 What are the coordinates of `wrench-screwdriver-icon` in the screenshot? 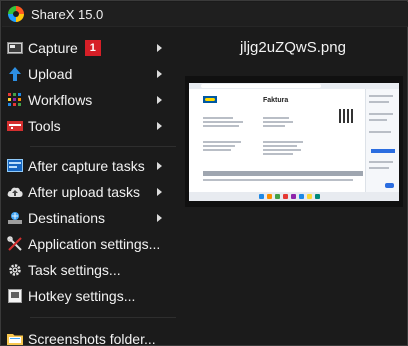 It's located at (15, 244).